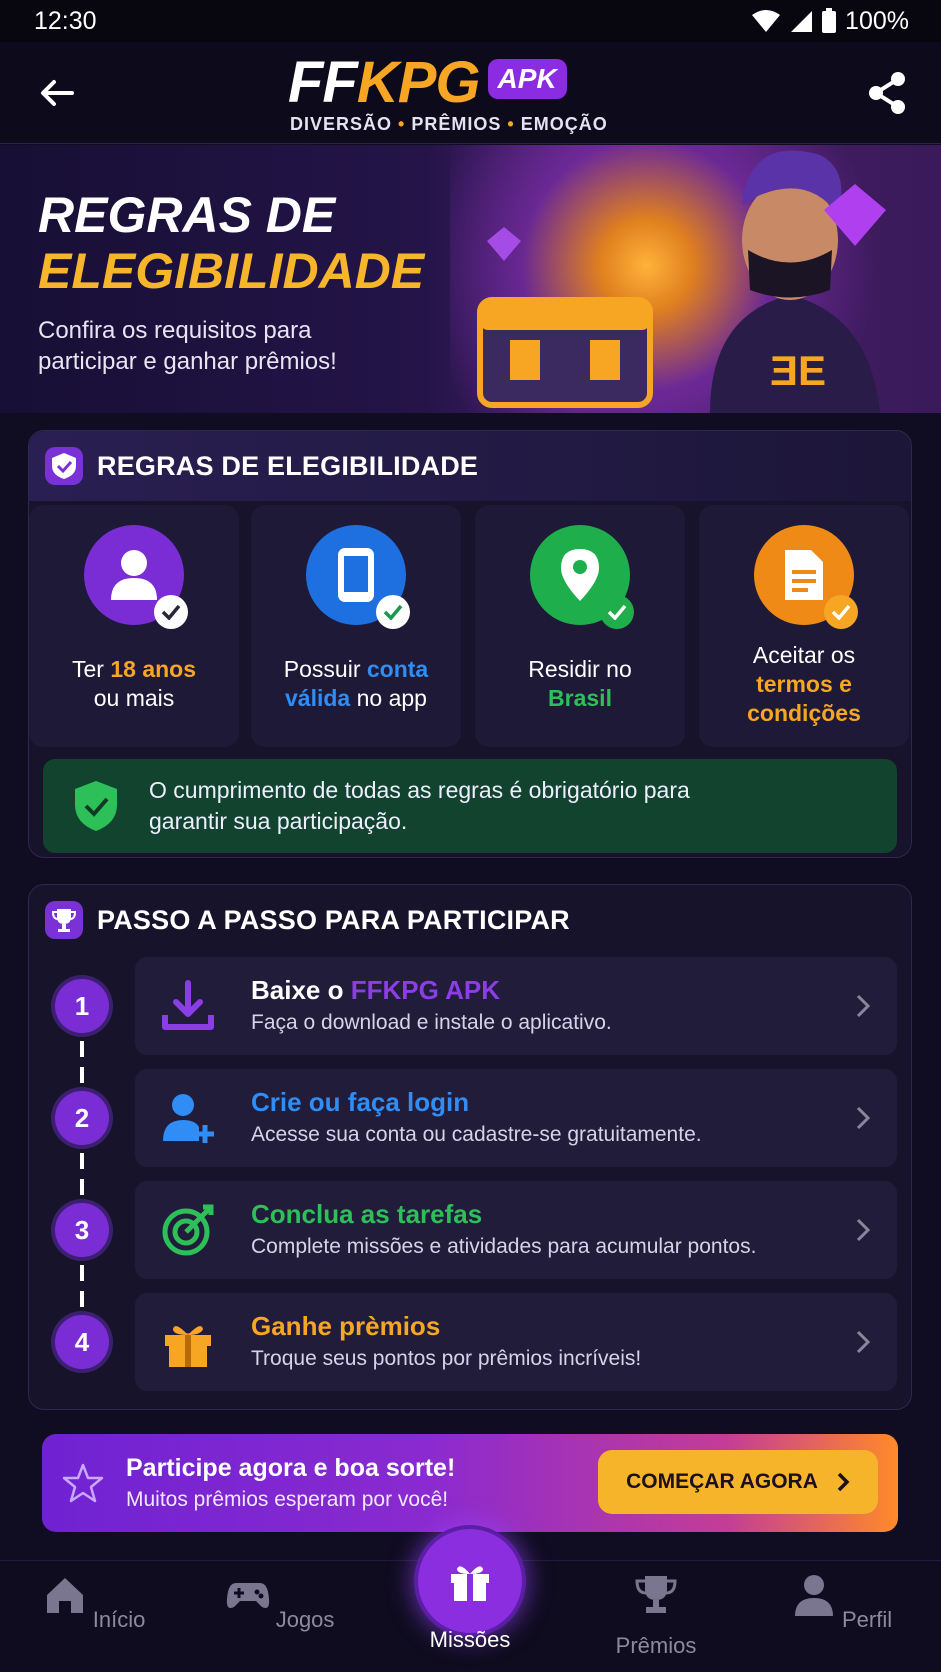 This screenshot has height=1672, width=941. Describe the element at coordinates (82, 1230) in the screenshot. I see `step-number: 3` at that location.